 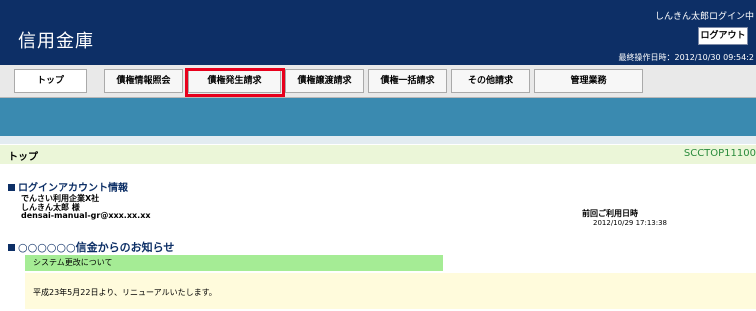 I want to click on tab-top: トップ, so click(x=50, y=81).